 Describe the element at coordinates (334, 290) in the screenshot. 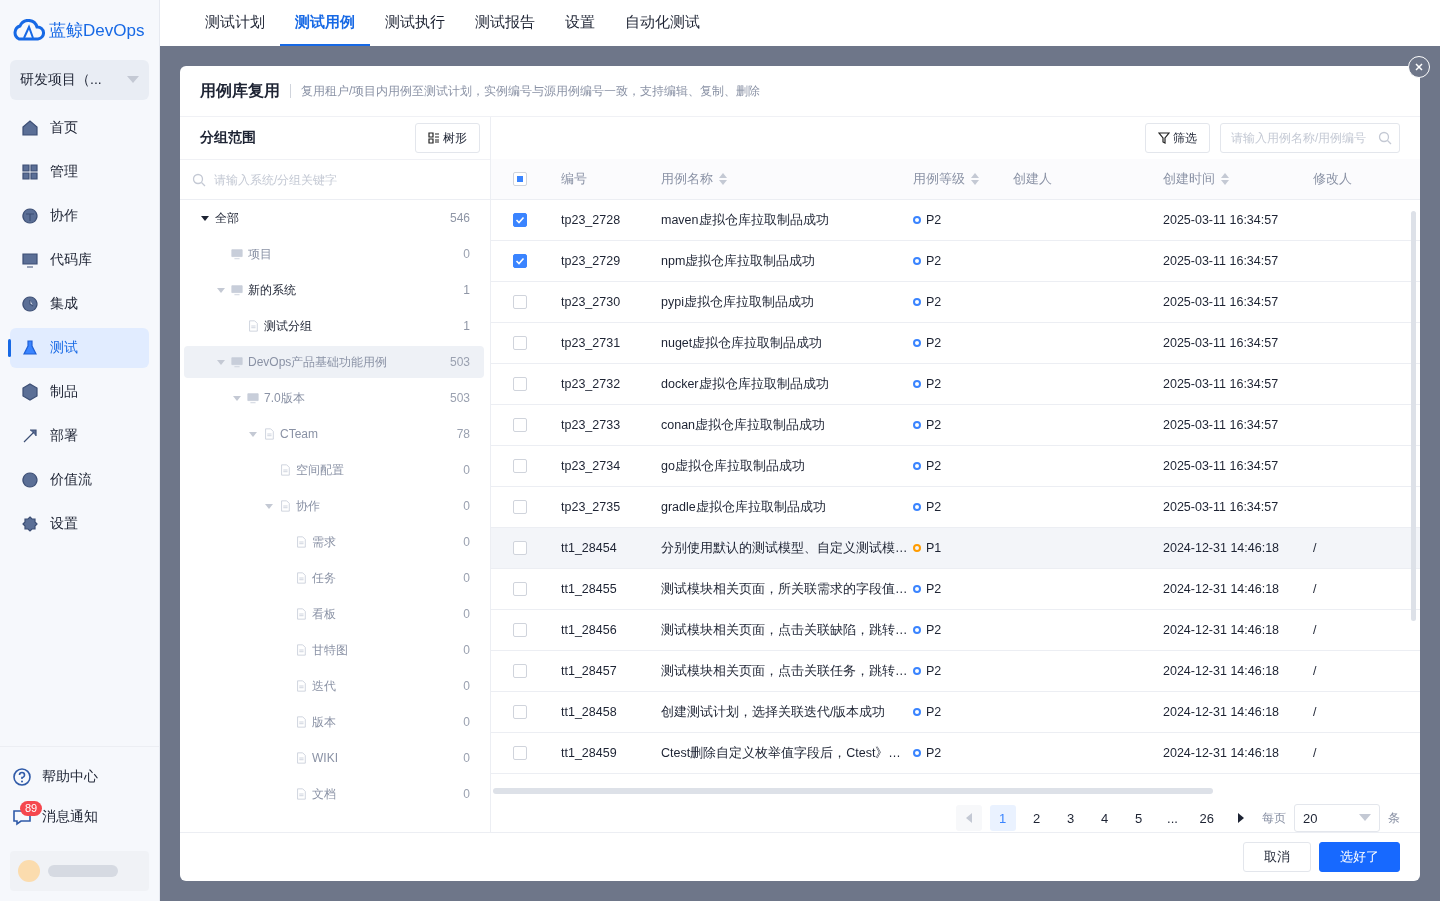

I see `tree-node: 新的系统 1` at that location.